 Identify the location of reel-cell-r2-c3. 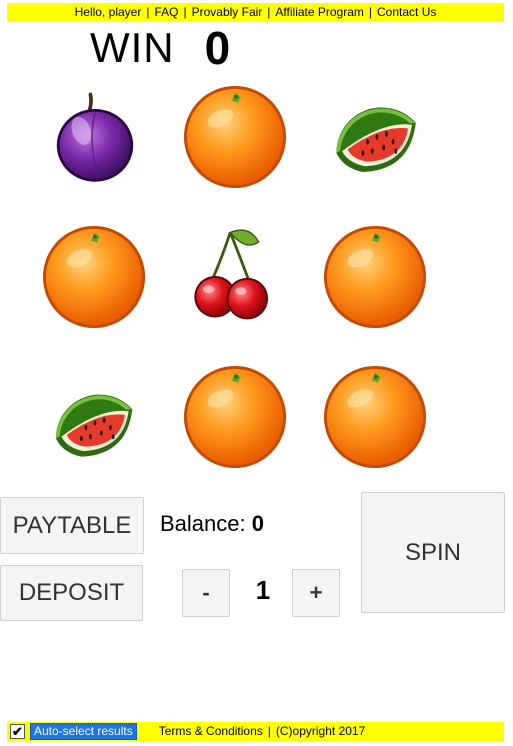
(375, 277).